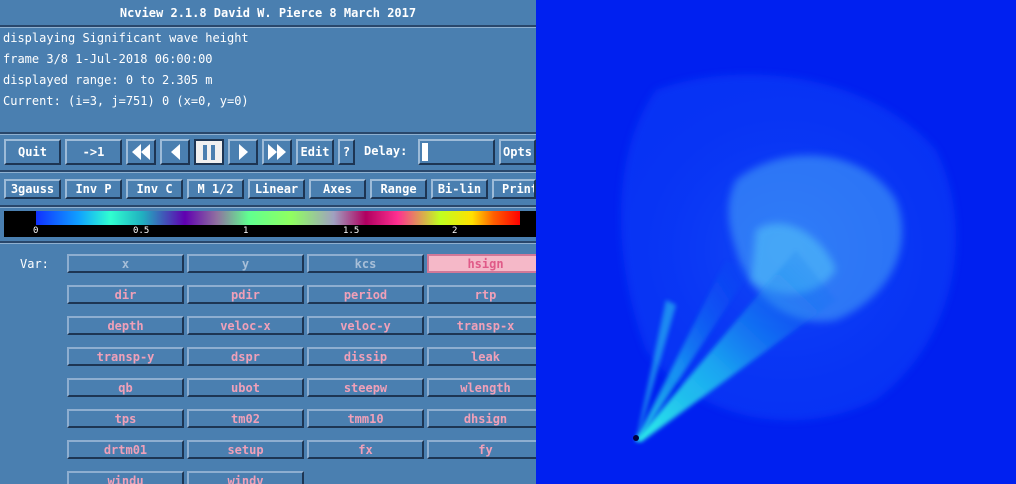 The width and height of the screenshot is (1016, 484). Describe the element at coordinates (365, 325) in the screenshot. I see `variable-button-veloc-y: veloc-y` at that location.